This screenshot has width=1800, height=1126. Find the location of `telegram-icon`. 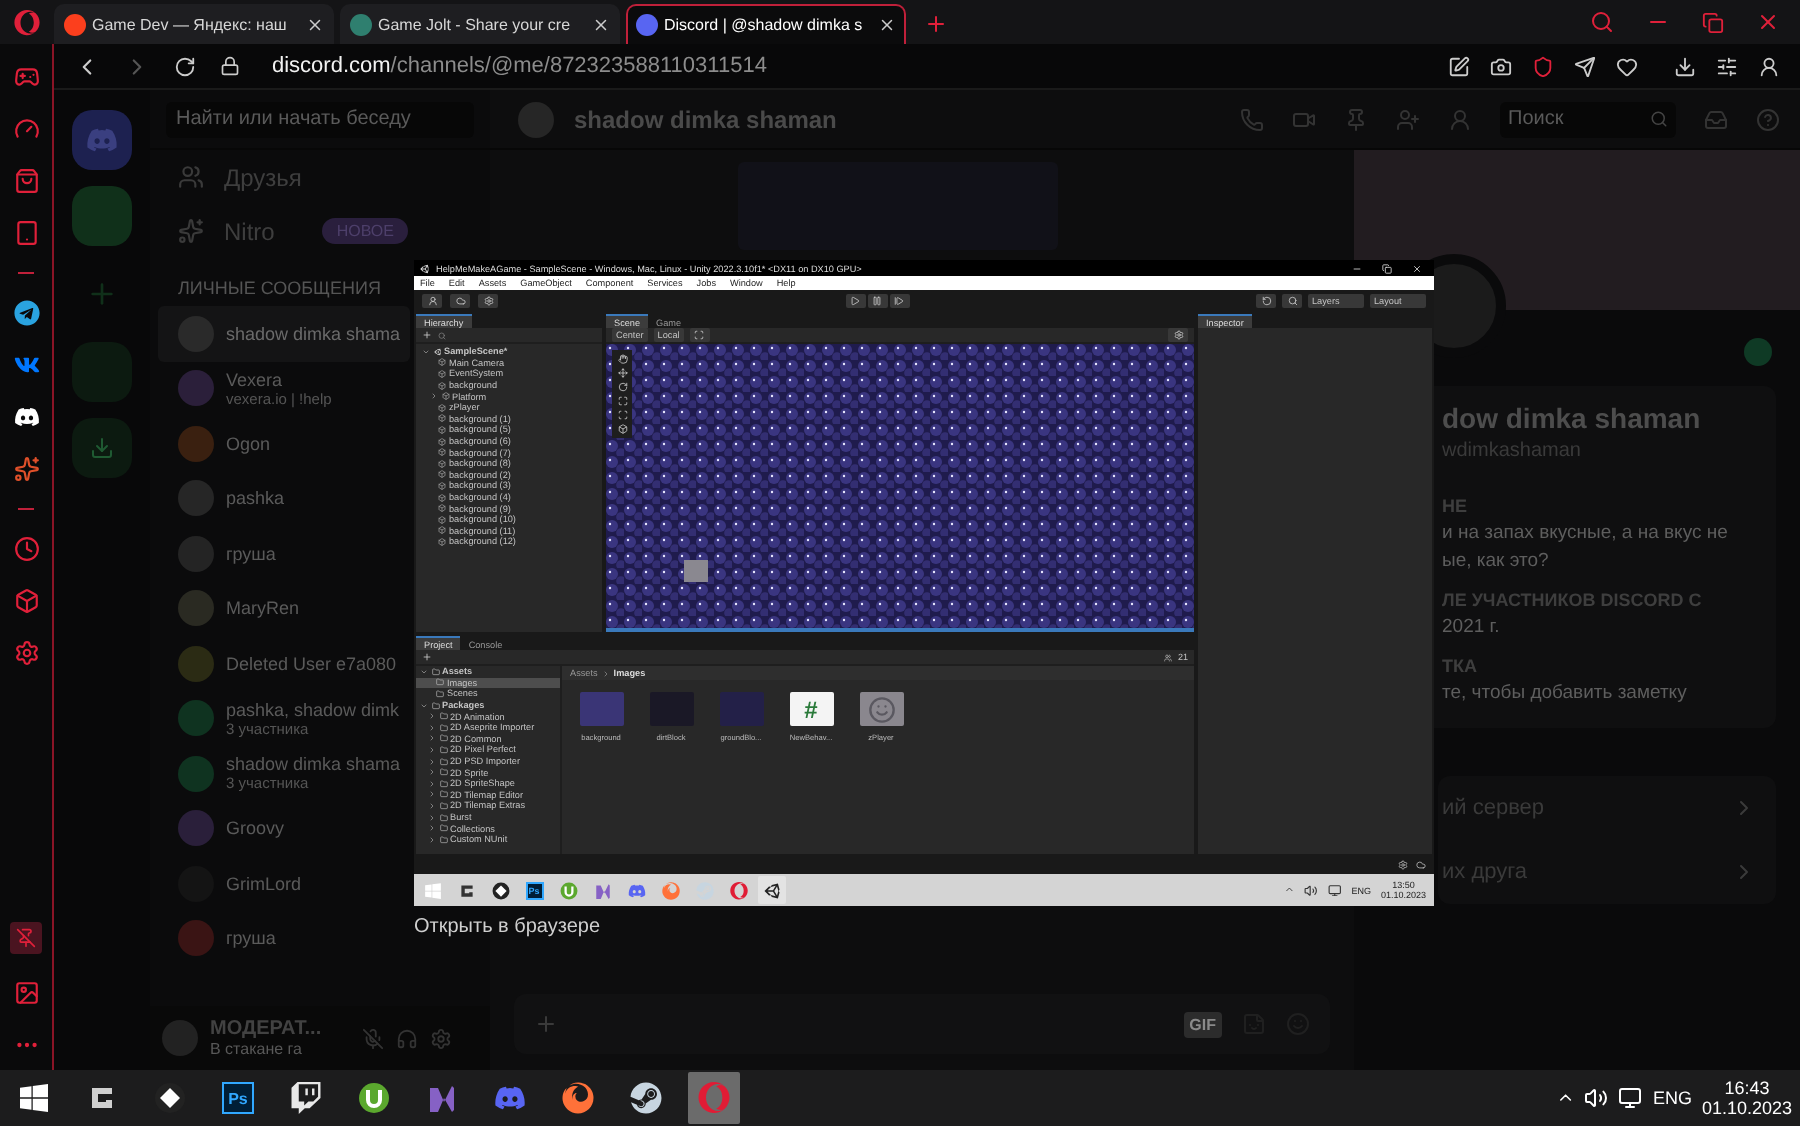

telegram-icon is located at coordinates (26, 313).